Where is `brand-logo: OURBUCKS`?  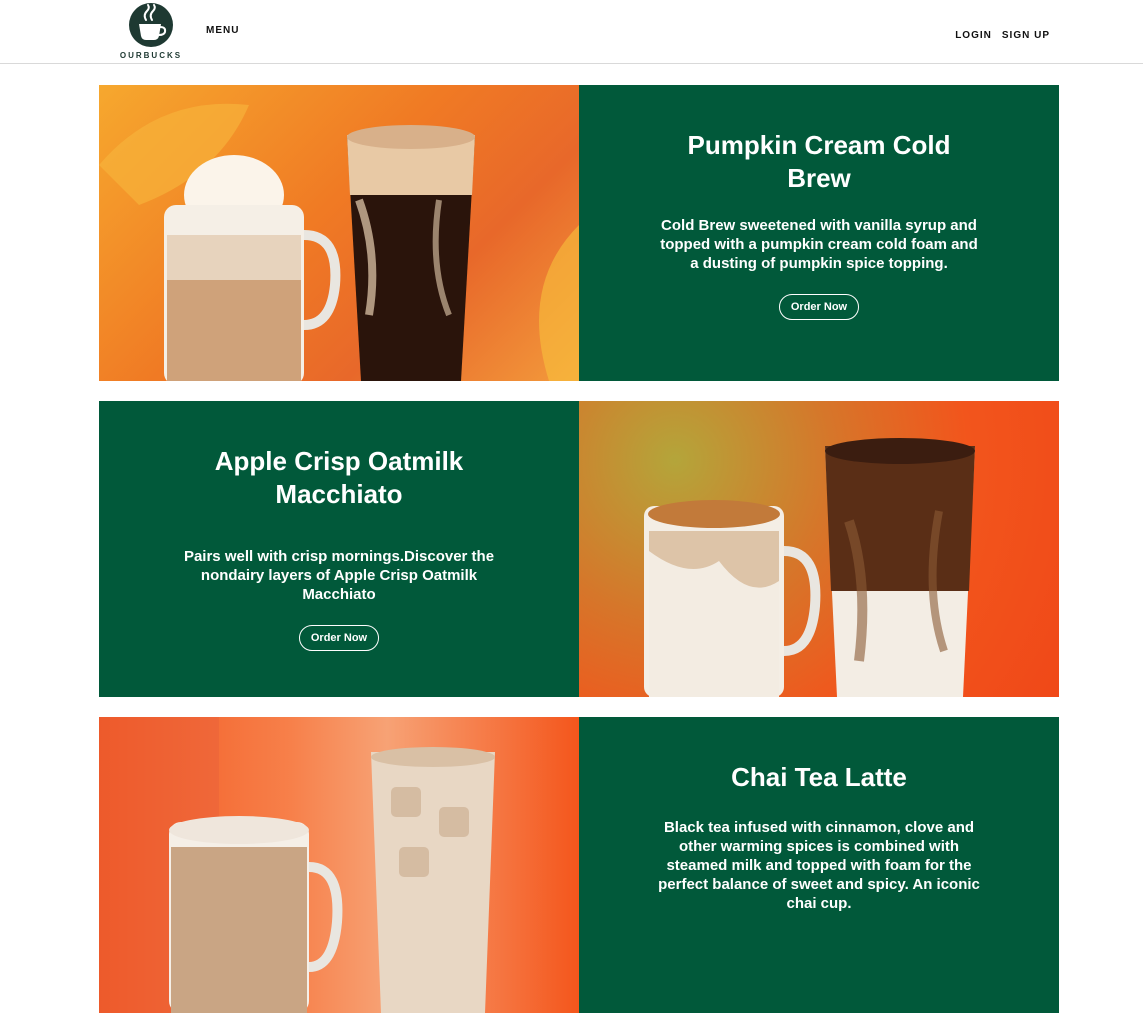 brand-logo: OURBUCKS is located at coordinates (151, 31).